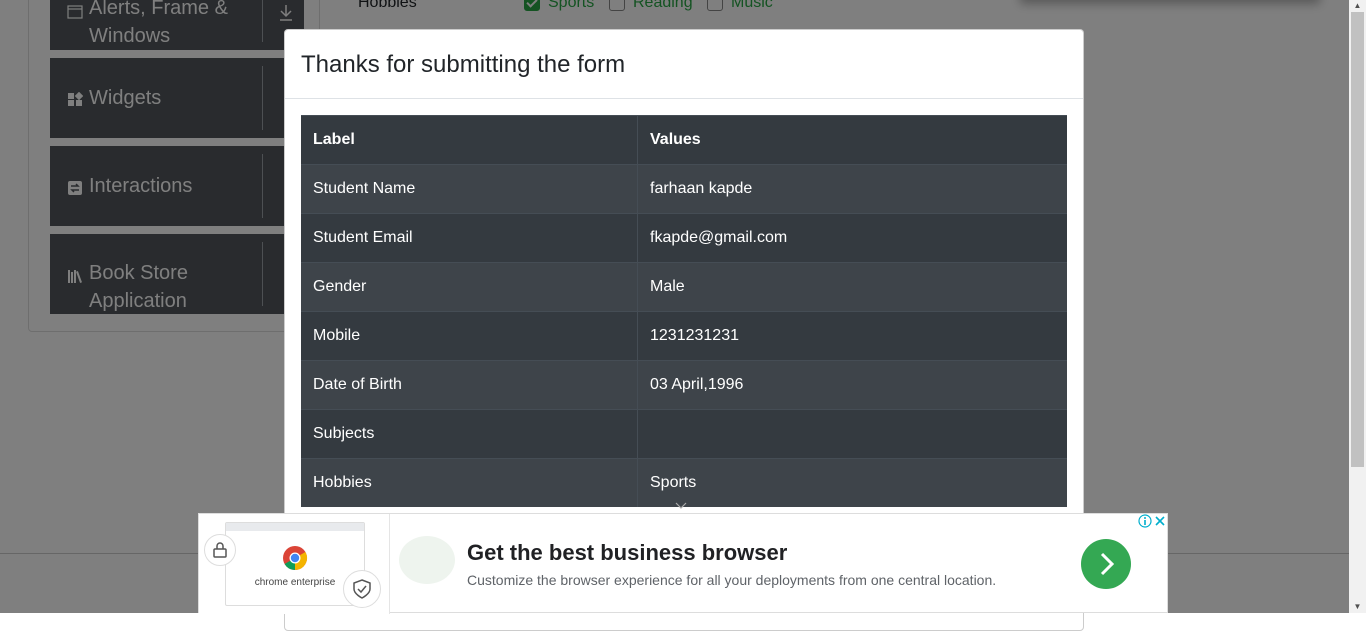  I want to click on ad-headline: Get the best business browser, so click(627, 553).